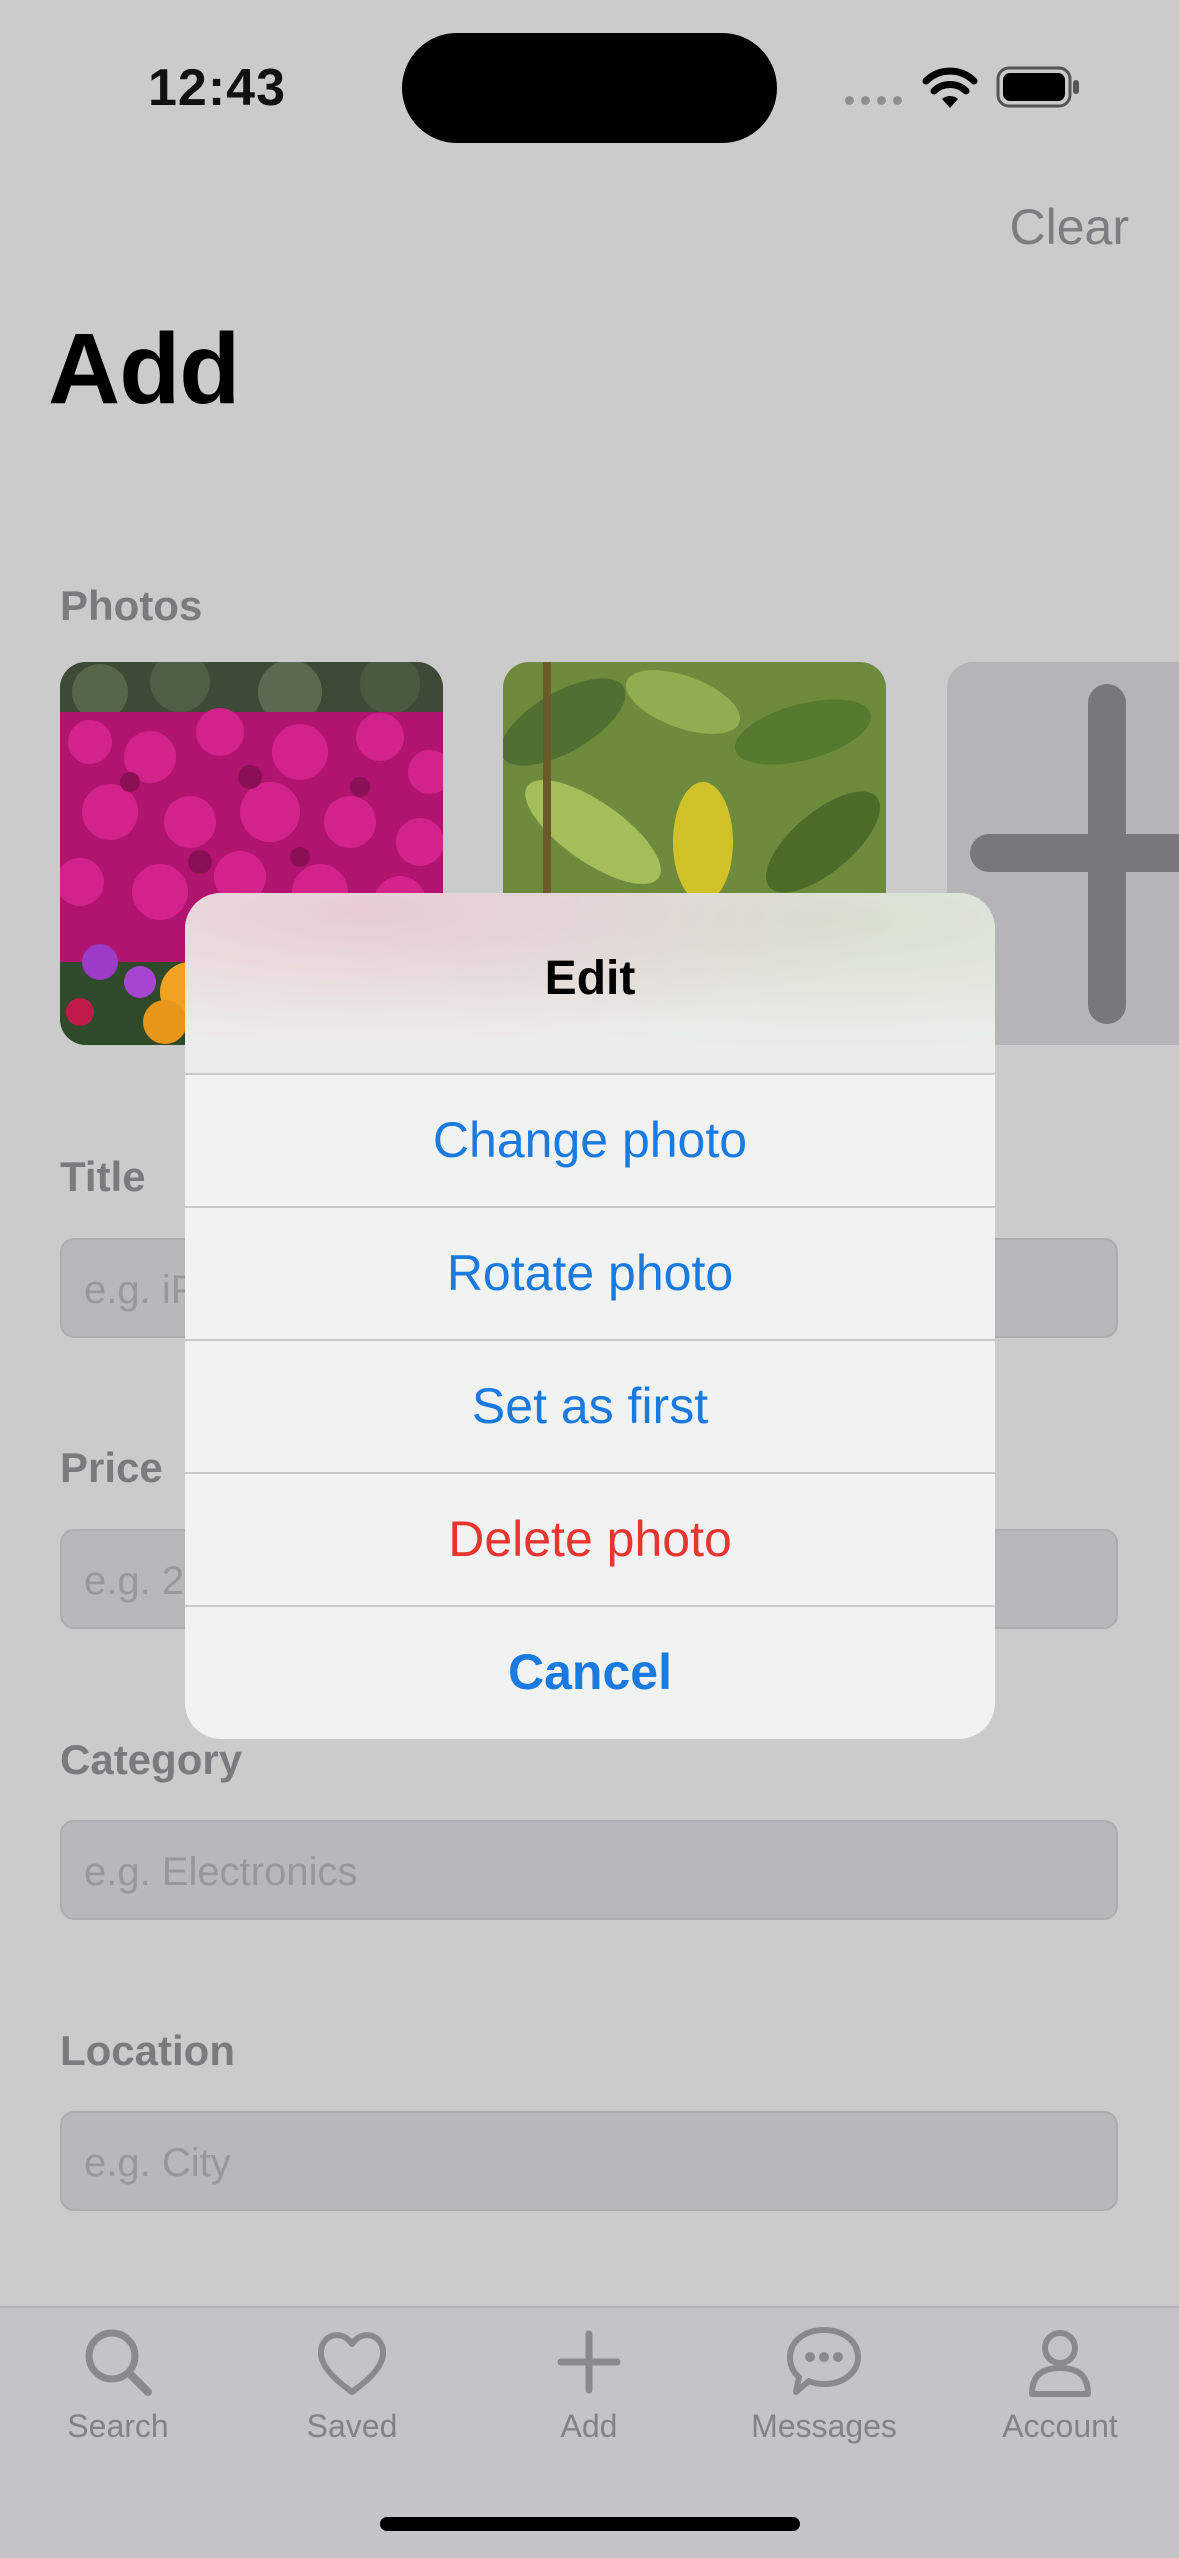 This screenshot has height=2558, width=1179. I want to click on tab-search-label: Search, so click(118, 2426).